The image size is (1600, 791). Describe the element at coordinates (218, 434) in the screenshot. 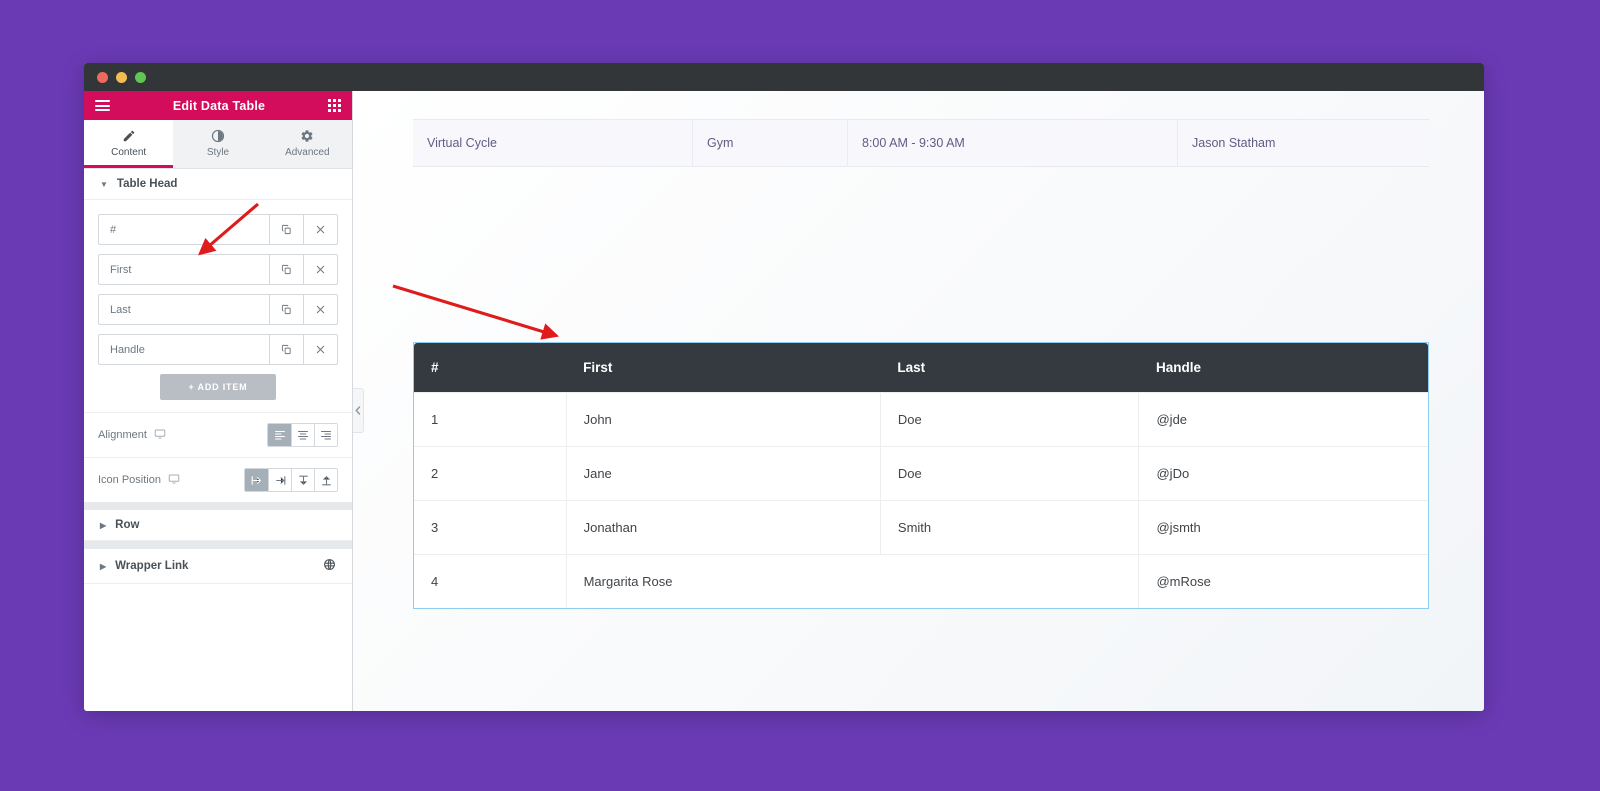

I see `alignment-control-row: Alignment` at that location.